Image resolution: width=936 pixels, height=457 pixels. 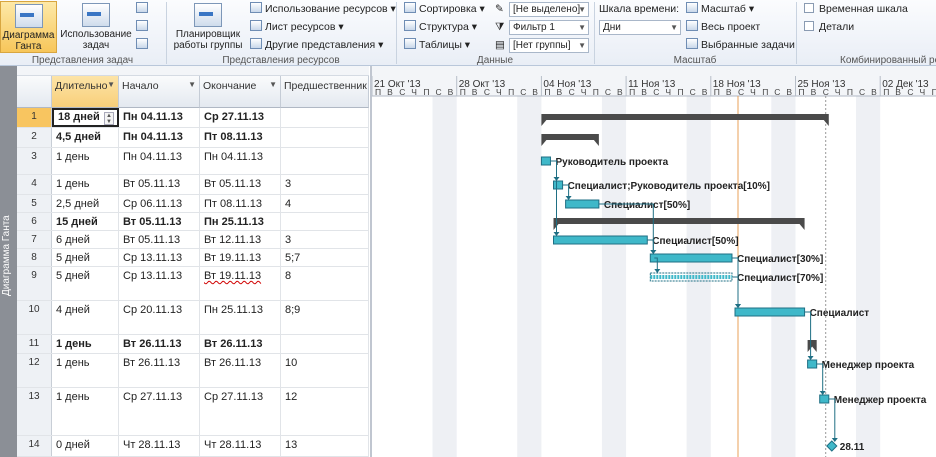 What do you see at coordinates (723, 27) in the screenshot?
I see `entire-project-button: Весь проект` at bounding box center [723, 27].